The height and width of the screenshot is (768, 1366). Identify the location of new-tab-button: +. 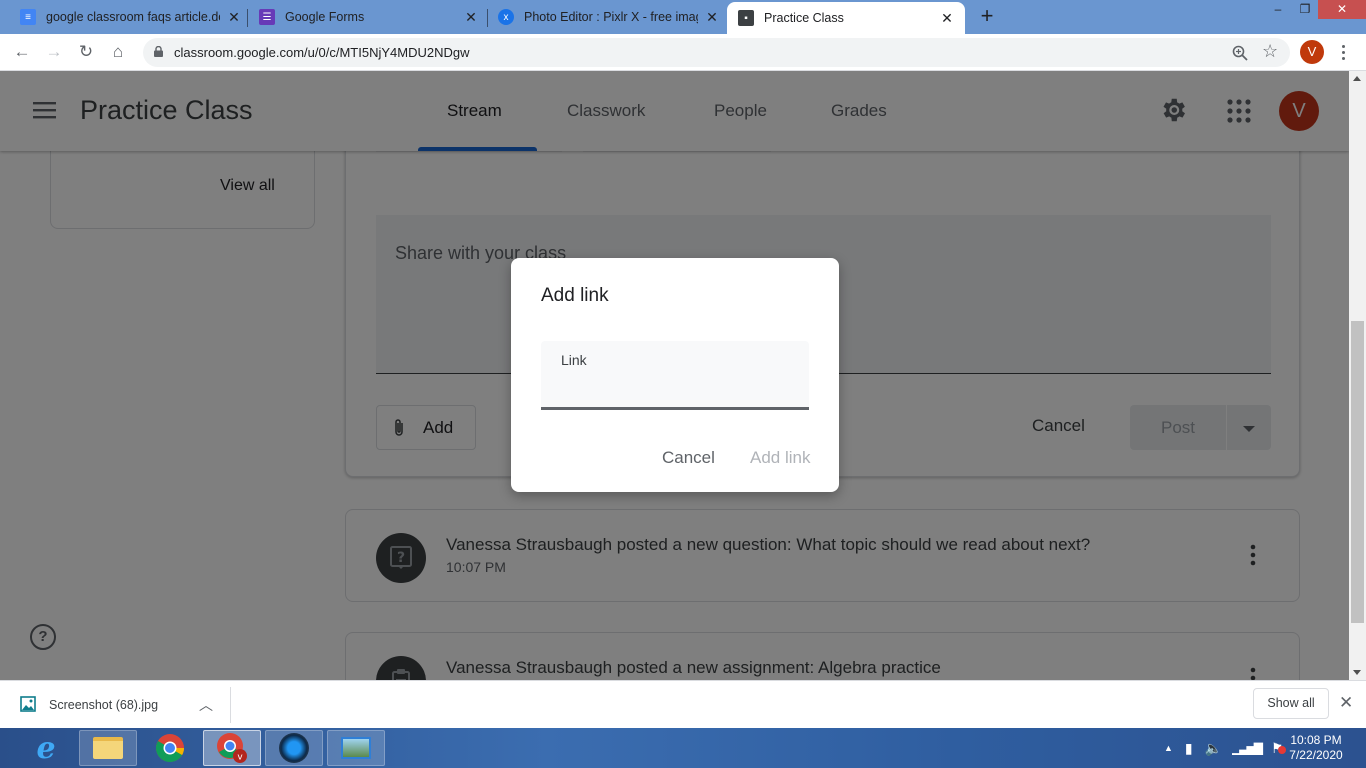
(987, 16).